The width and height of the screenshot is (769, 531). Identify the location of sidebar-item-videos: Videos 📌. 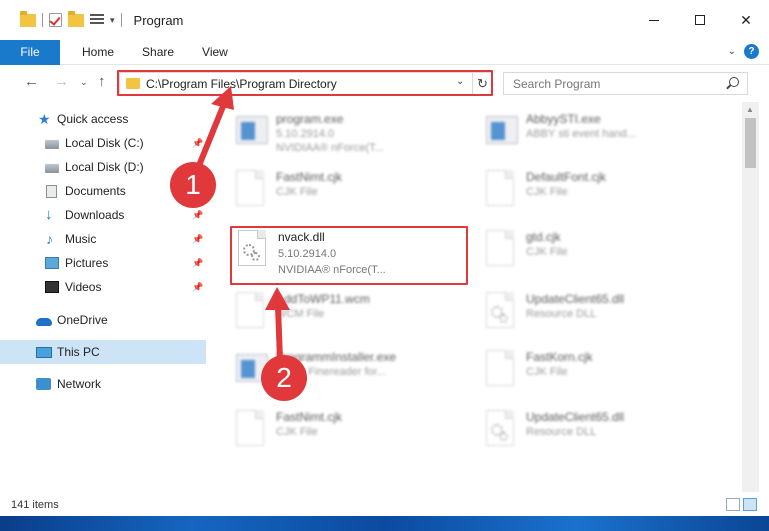
(103, 287).